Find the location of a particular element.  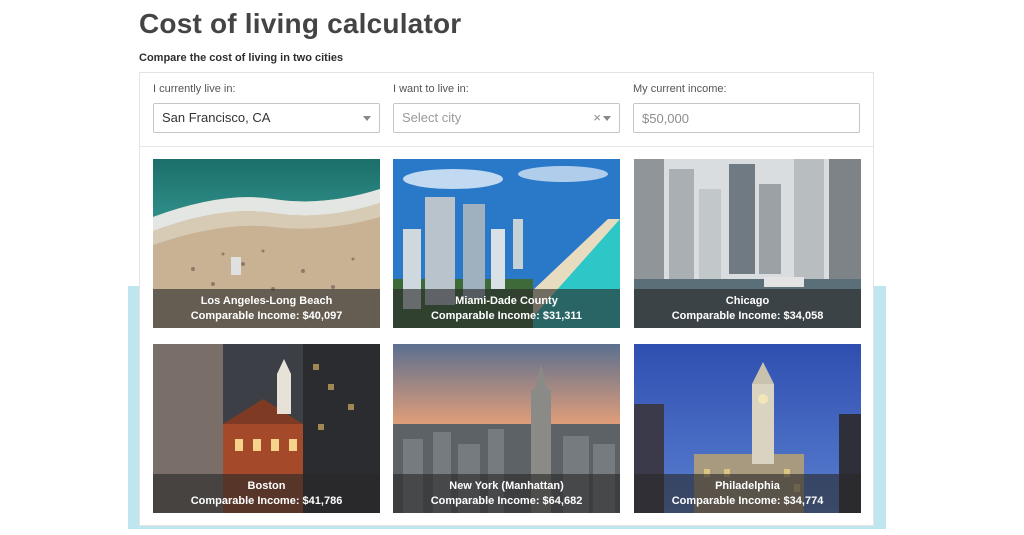

income-field: My current income: is located at coordinates (746, 108).